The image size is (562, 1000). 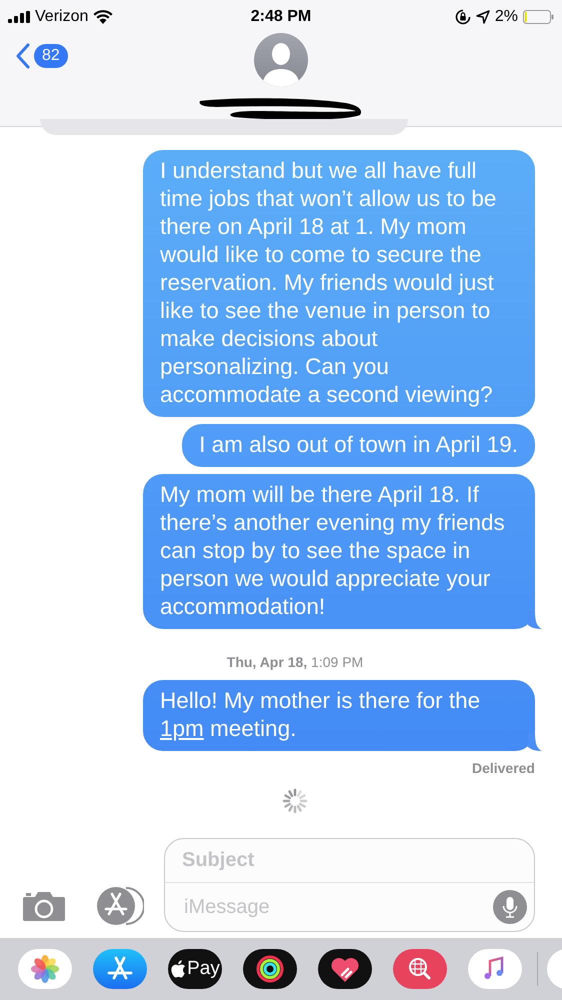 What do you see at coordinates (295, 662) in the screenshot?
I see `message-timestamp: Thu, Apr 18, 1:09 PM` at bounding box center [295, 662].